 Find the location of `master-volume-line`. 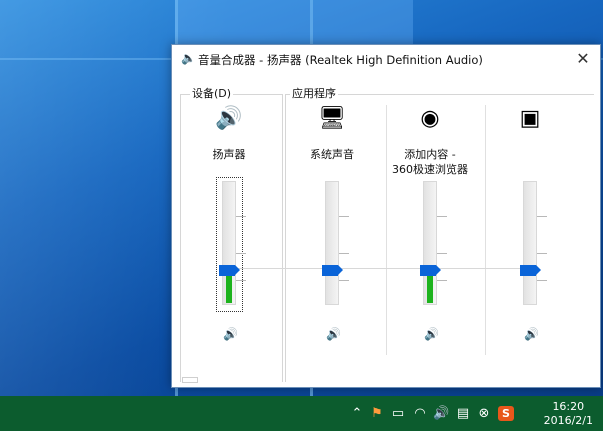

master-volume-line is located at coordinates (382, 268).